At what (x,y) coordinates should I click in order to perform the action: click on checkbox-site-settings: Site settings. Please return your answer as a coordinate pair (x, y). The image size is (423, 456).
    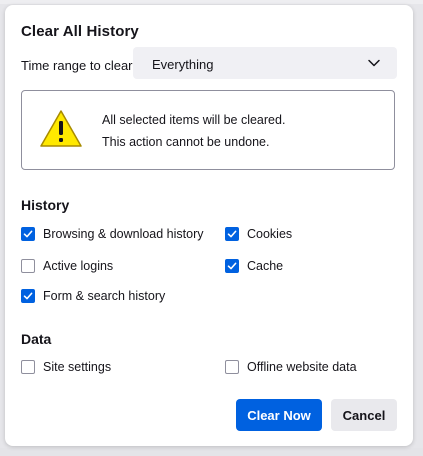
    Looking at the image, I should click on (66, 367).